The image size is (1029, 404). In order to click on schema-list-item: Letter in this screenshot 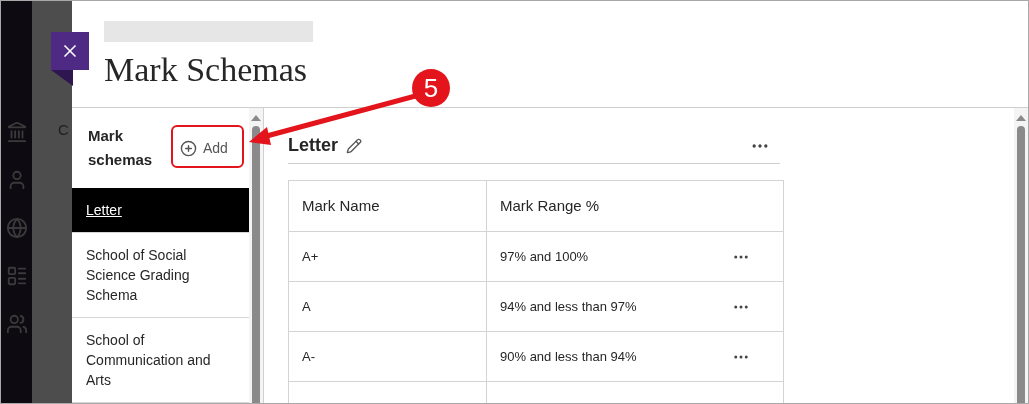, I will do `click(160, 210)`.